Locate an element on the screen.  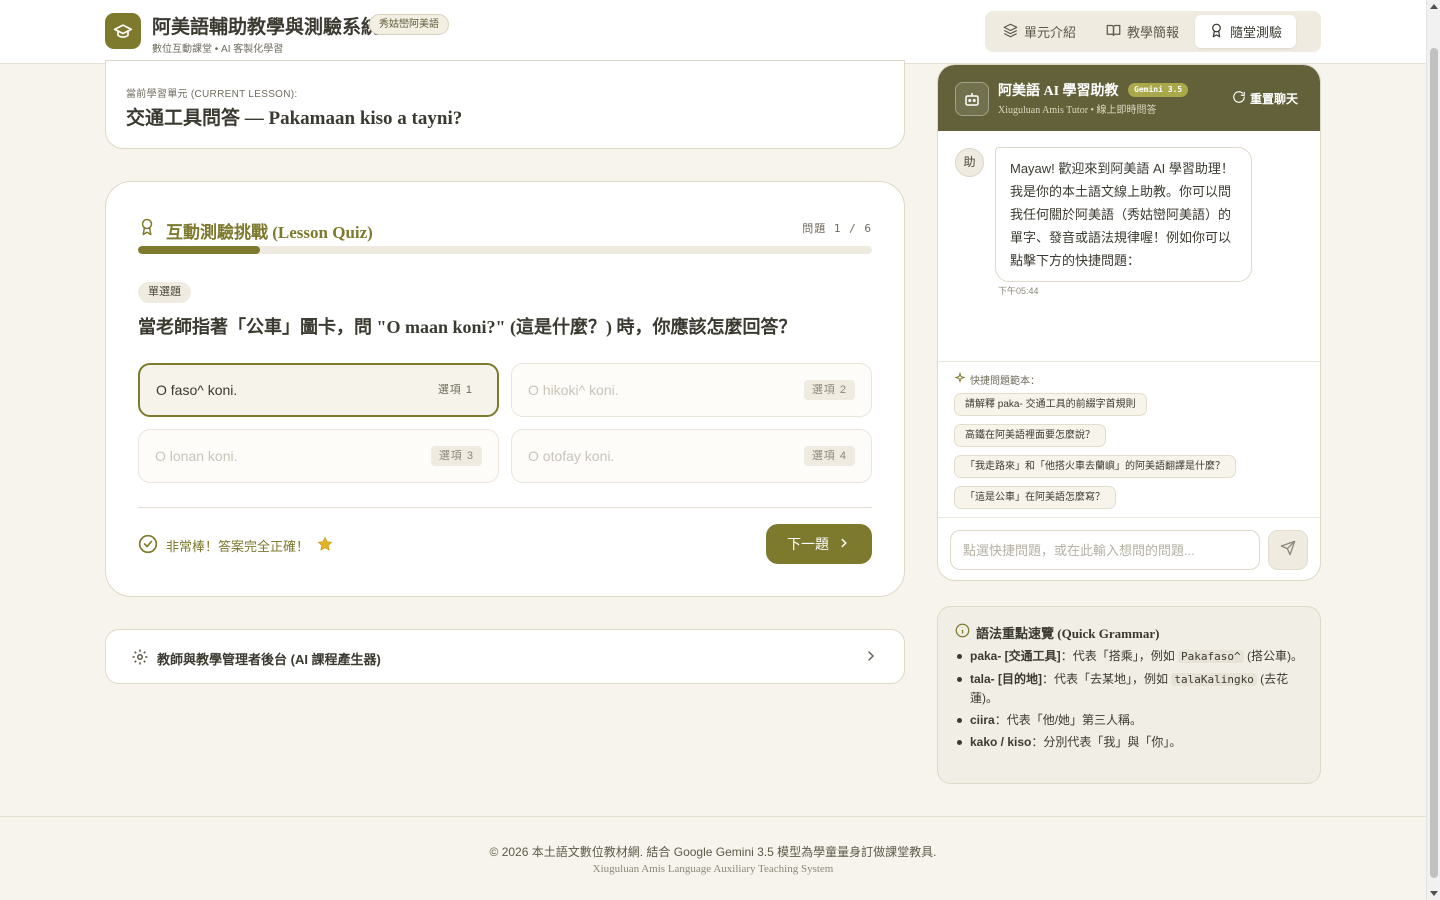
lesson-title: 交通工具問答 — Pakamaan kiso a tayni? is located at coordinates (294, 118).